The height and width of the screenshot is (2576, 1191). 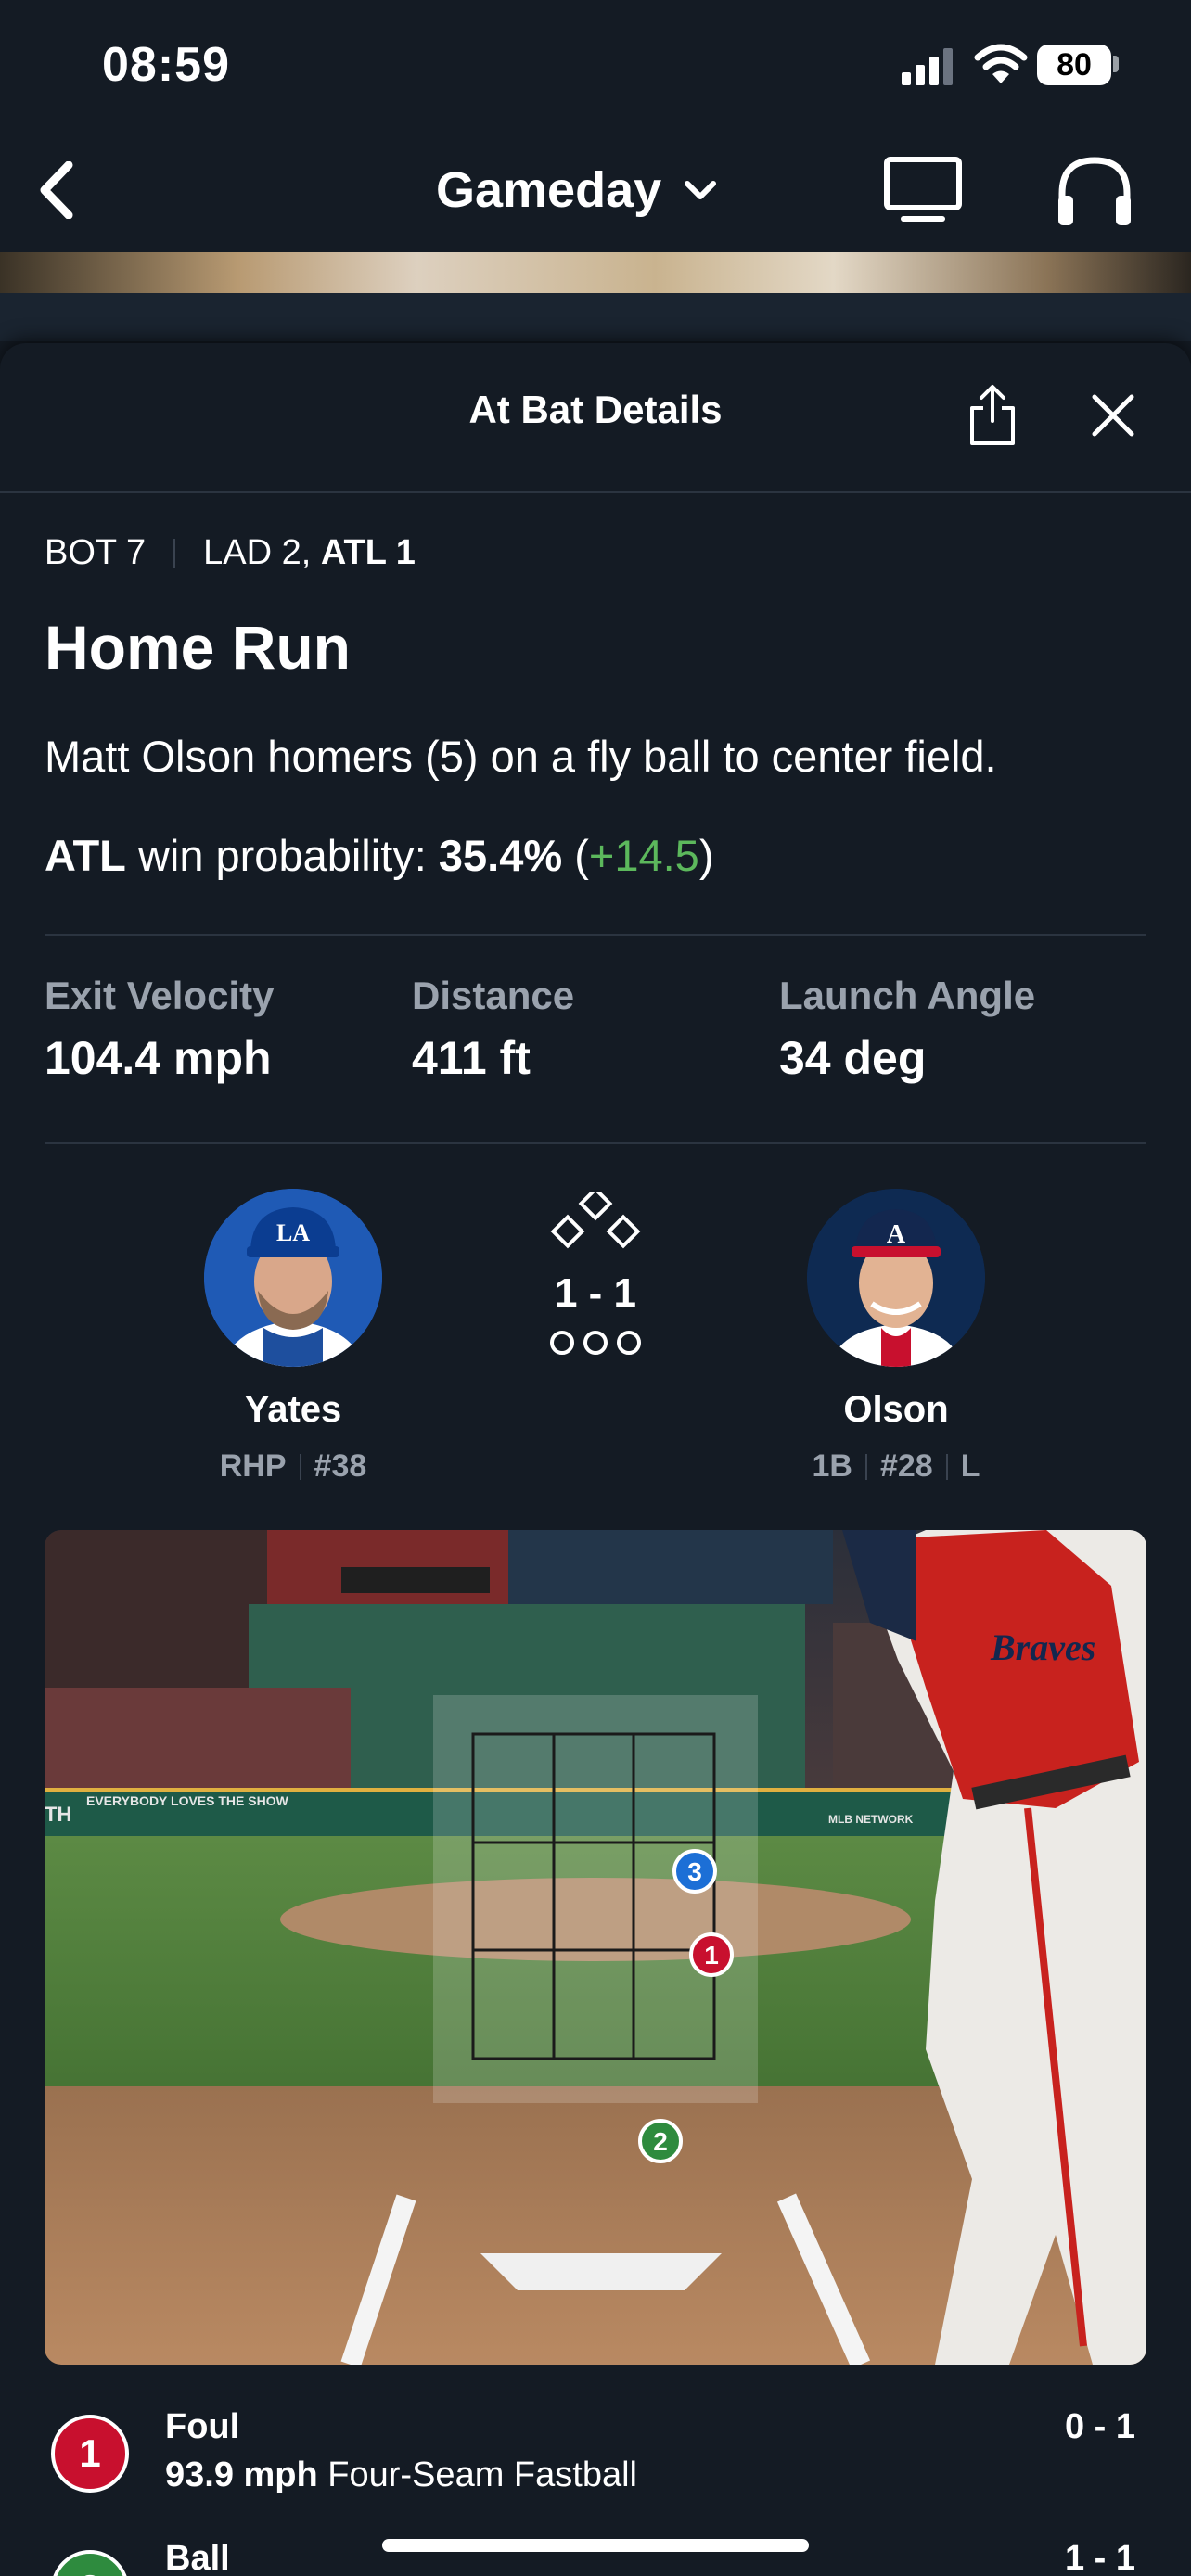 I want to click on away-score: LAD 2,, so click(x=257, y=552).